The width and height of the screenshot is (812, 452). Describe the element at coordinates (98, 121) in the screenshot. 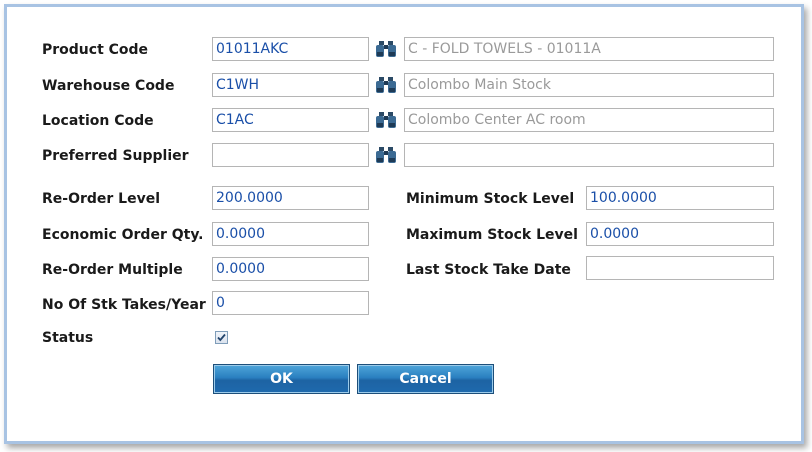

I see `location-code-label: Location Code` at that location.